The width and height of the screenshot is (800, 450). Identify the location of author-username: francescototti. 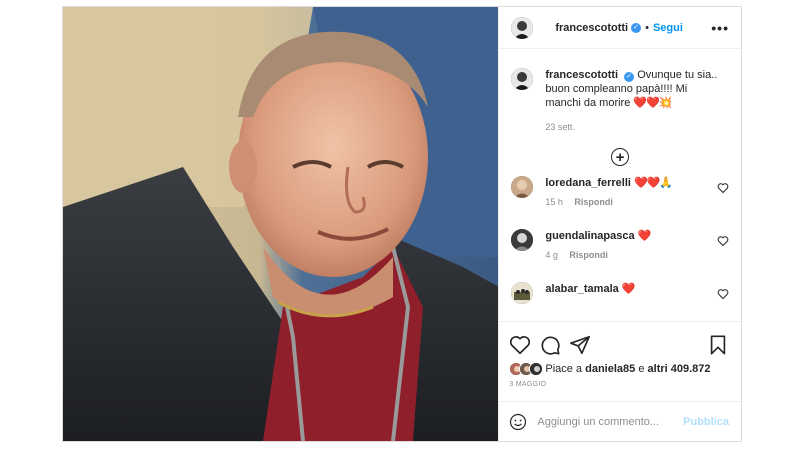
(591, 28).